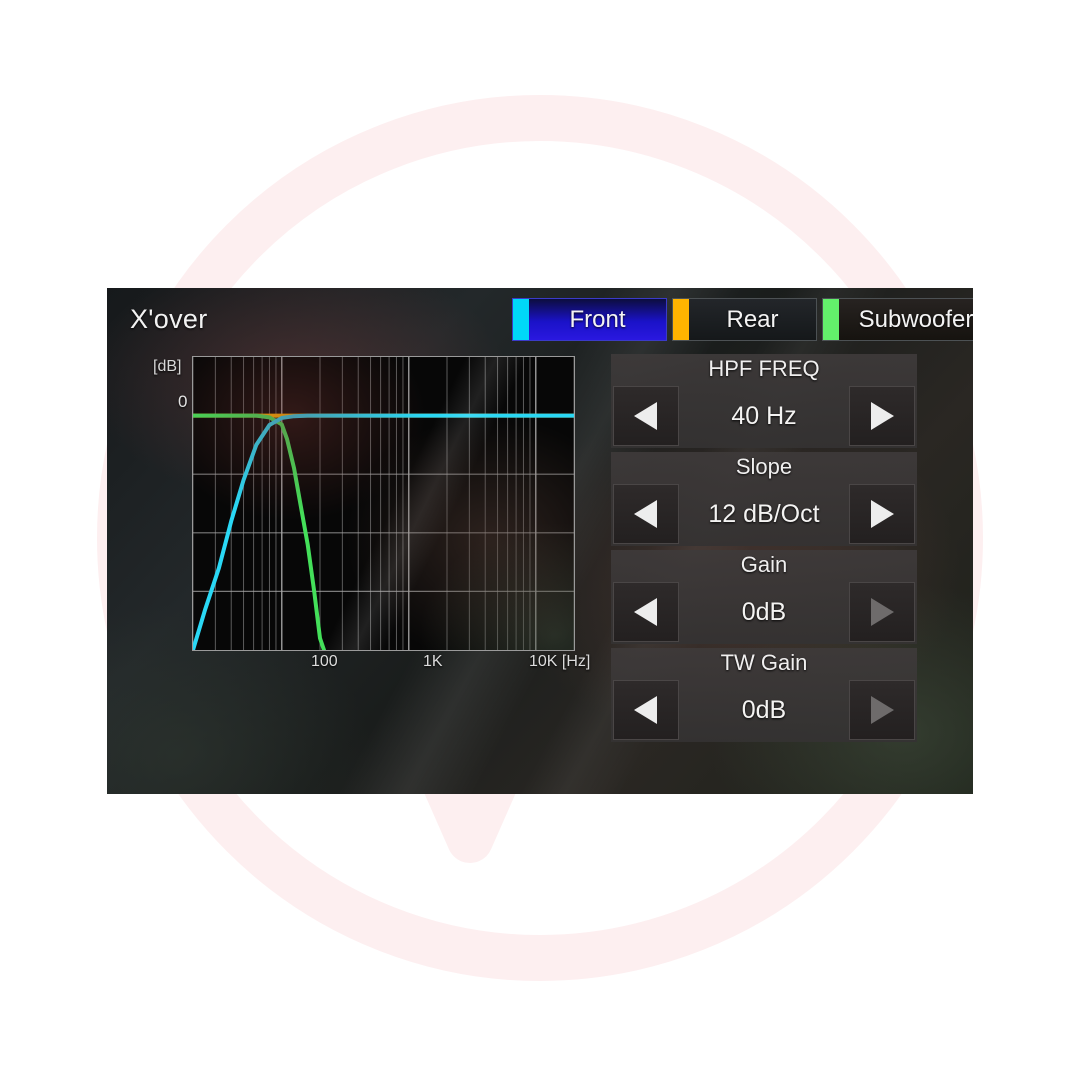 This screenshot has width=1080, height=1080. Describe the element at coordinates (169, 319) in the screenshot. I see `page-title: X'over` at that location.